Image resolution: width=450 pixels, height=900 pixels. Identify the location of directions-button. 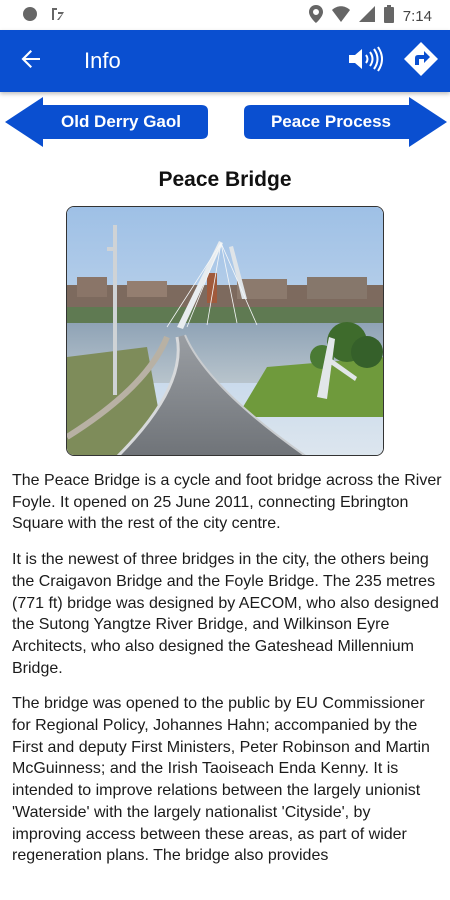
(421, 61).